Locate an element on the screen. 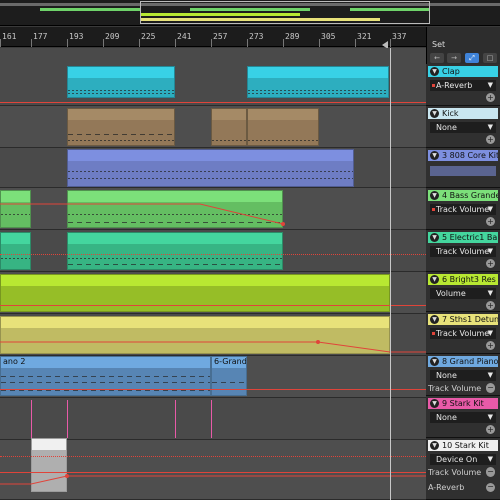 The height and width of the screenshot is (500, 500). track-title-bar: ▼ 8 Grand Piano is located at coordinates (463, 361).